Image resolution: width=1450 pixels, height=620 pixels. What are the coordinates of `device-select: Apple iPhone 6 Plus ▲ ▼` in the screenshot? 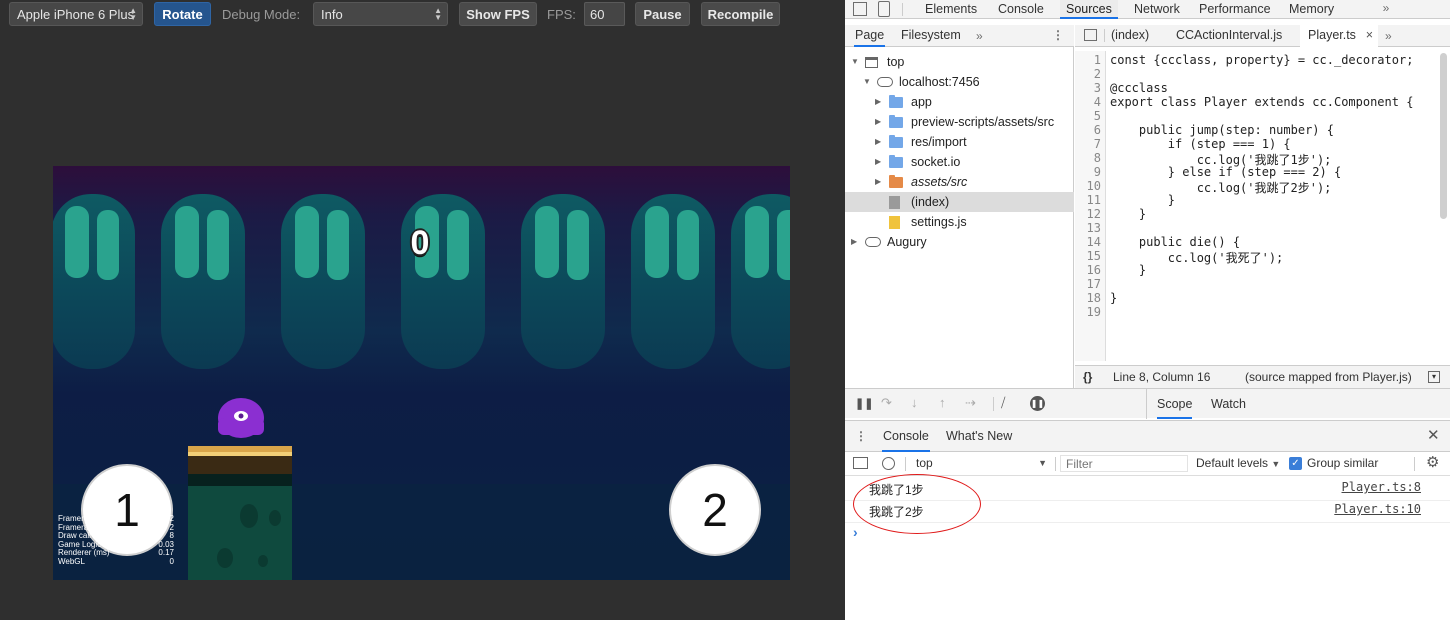 It's located at (76, 14).